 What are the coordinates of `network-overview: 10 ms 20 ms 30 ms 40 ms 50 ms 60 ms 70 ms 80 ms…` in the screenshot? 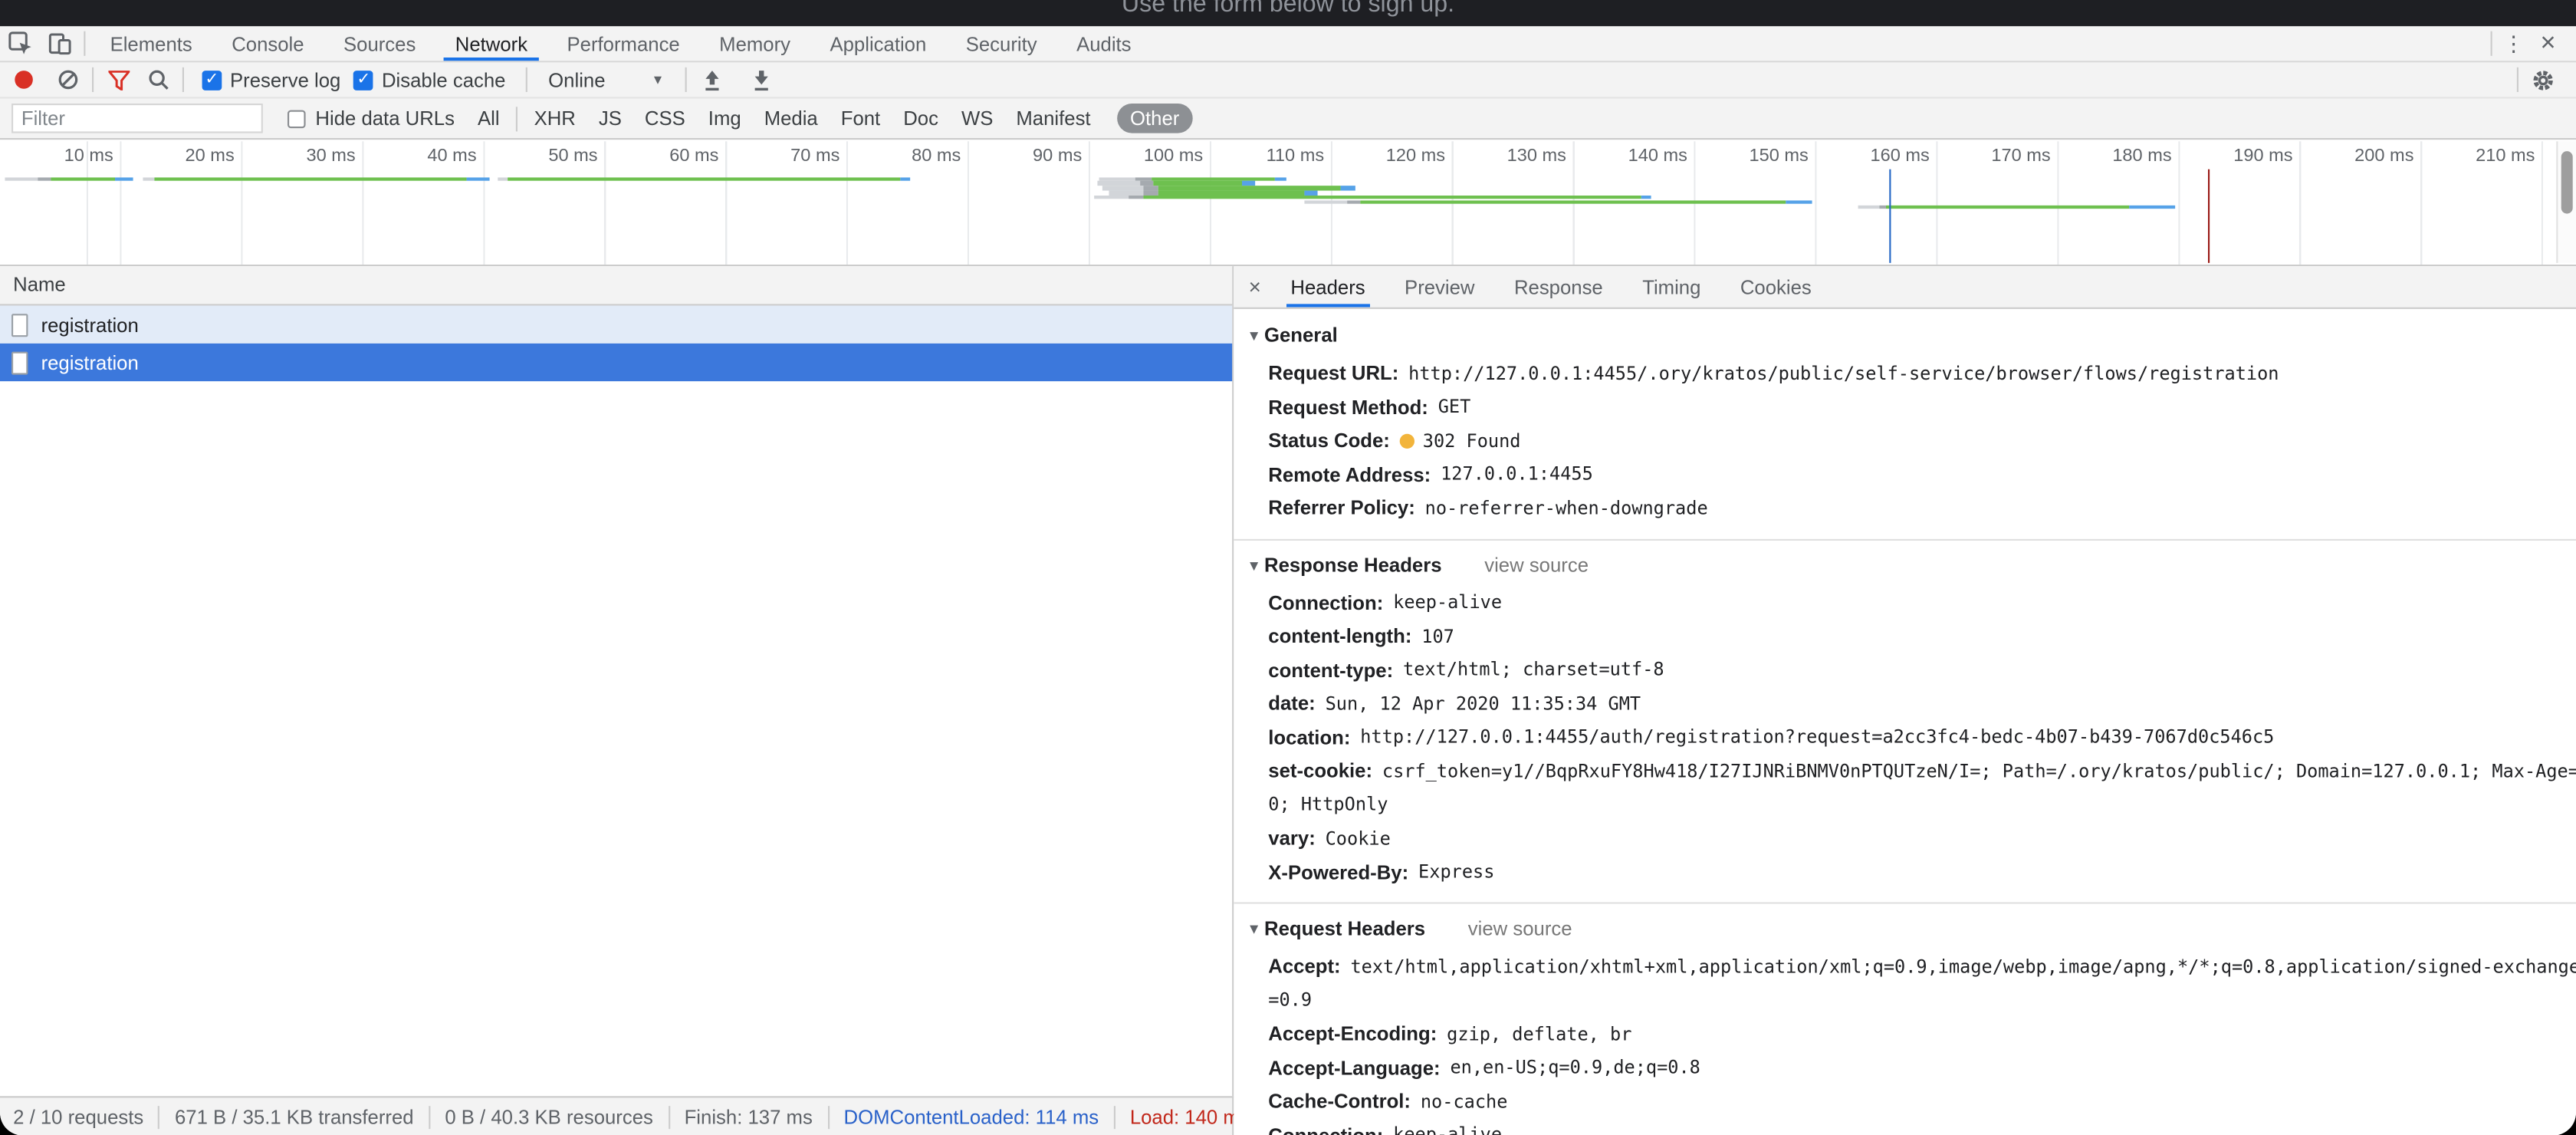 It's located at (1288, 204).